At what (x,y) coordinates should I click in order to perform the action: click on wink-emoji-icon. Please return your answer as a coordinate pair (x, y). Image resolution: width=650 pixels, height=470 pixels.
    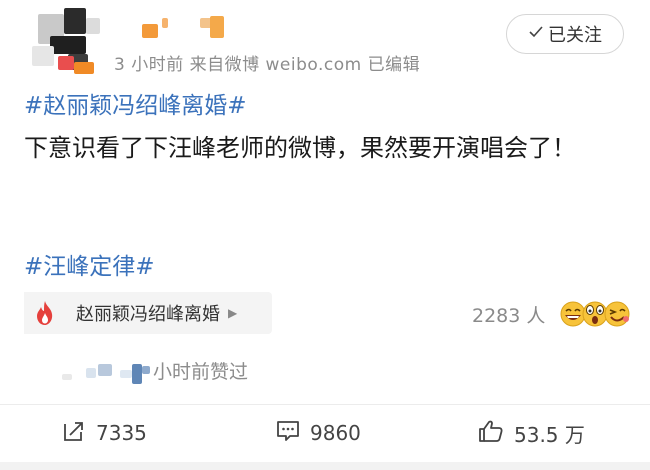
    Looking at the image, I should click on (617, 314).